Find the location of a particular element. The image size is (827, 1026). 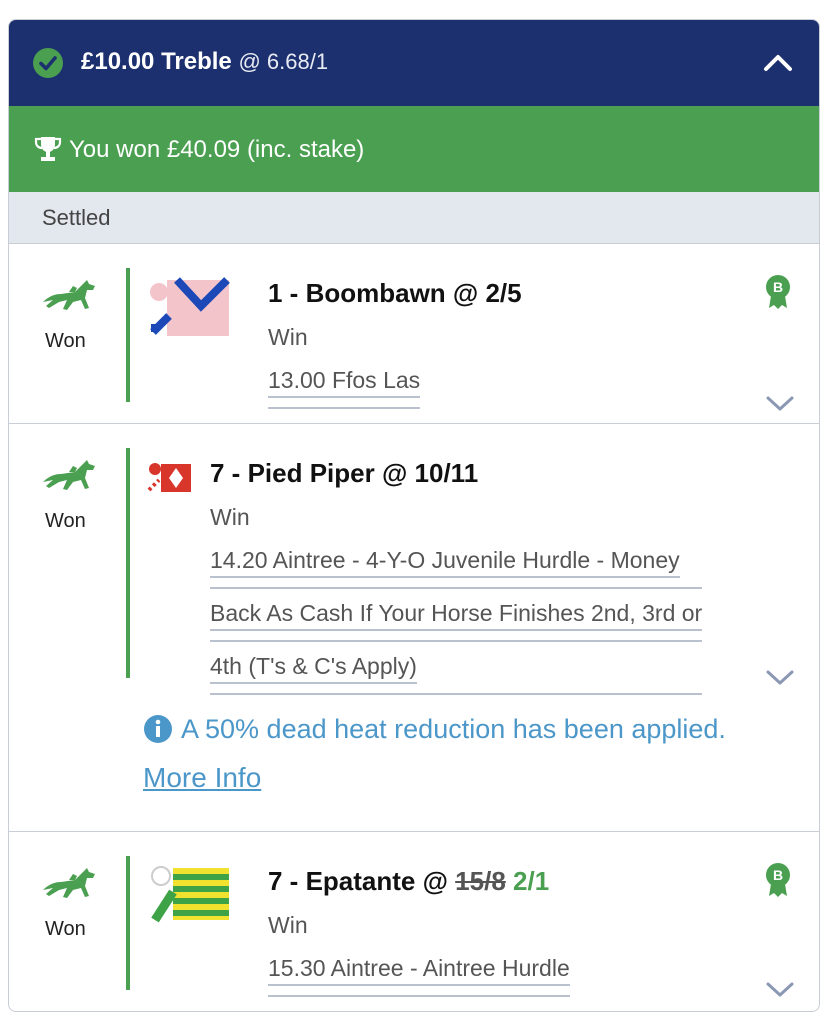

event-line: 15.30 Aintree - Aintree Hurdle is located at coordinates (419, 970).